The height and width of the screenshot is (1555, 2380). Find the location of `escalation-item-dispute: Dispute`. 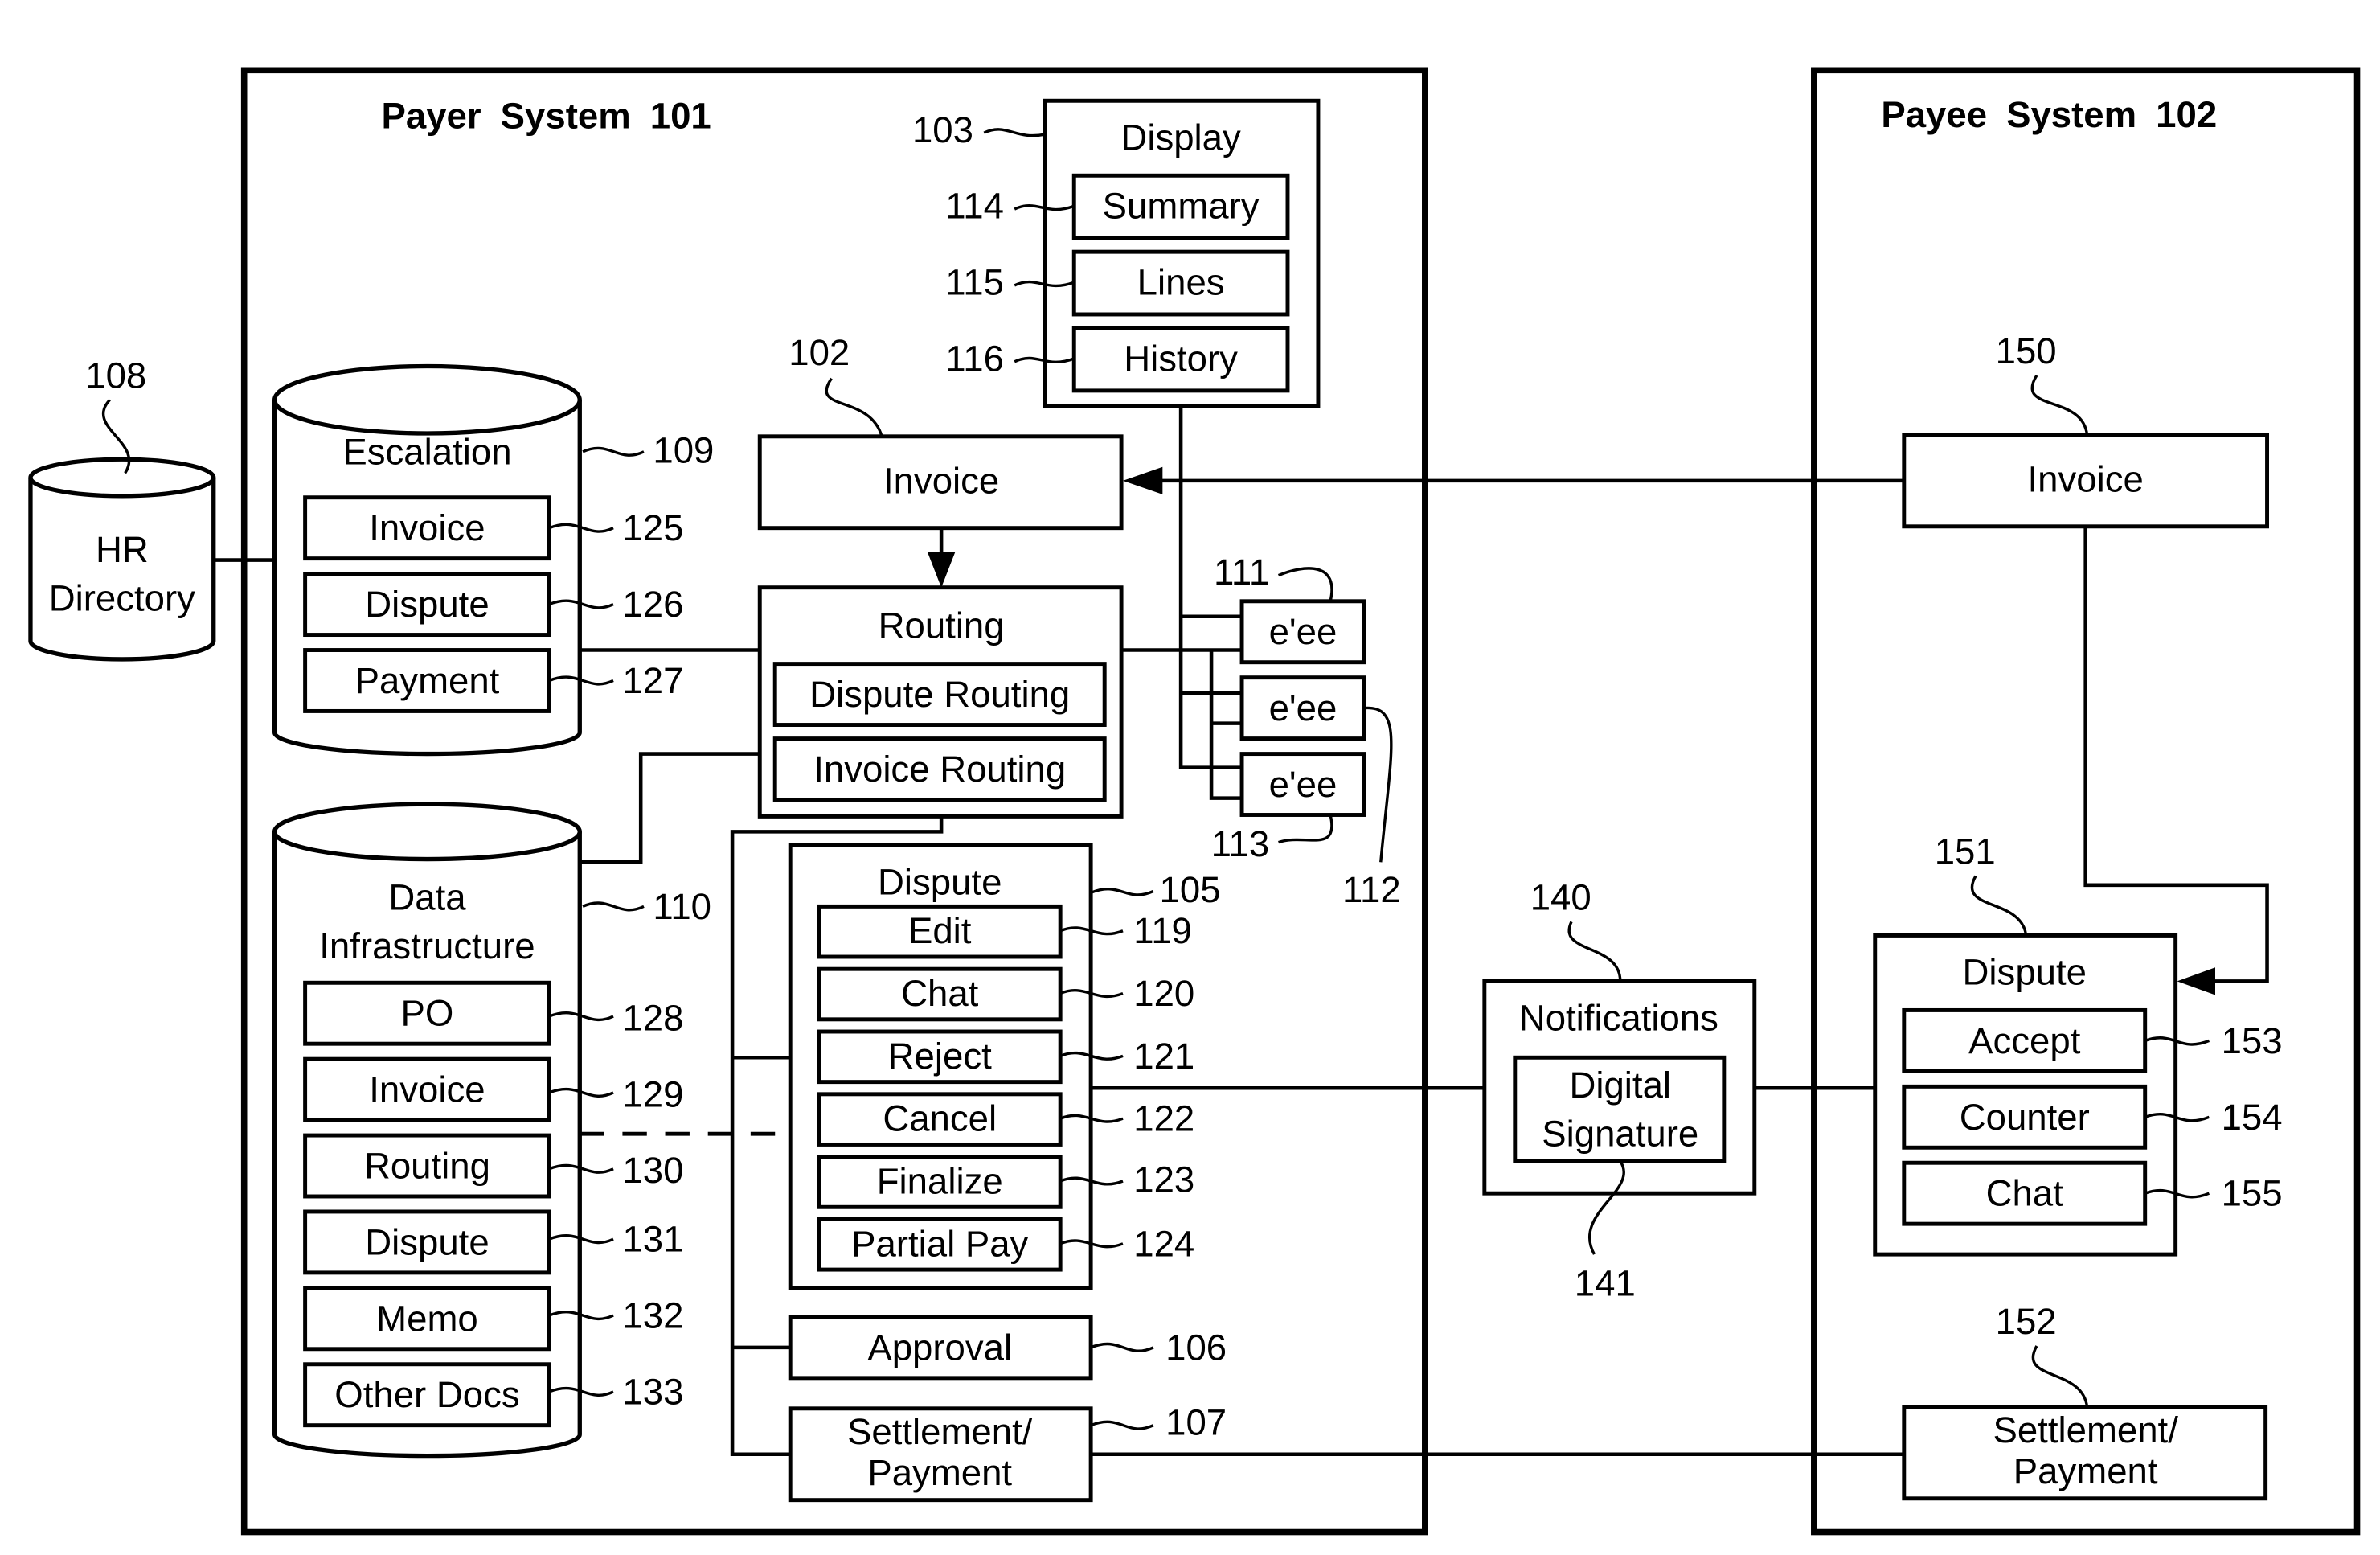

escalation-item-dispute: Dispute is located at coordinates (427, 605).